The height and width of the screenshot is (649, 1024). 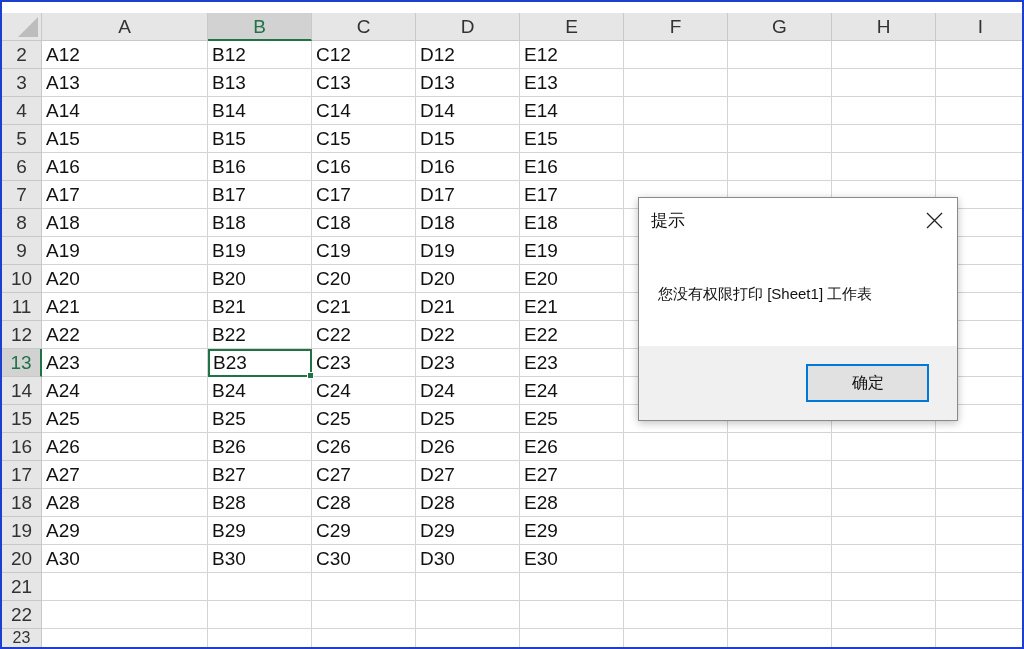 What do you see at coordinates (934, 220) in the screenshot?
I see `close-icon` at bounding box center [934, 220].